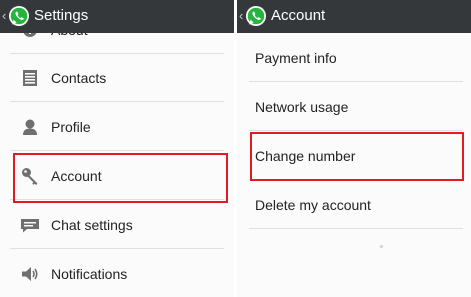 The image size is (471, 297). I want to click on account-item-delete-my-account: Delete my account, so click(356, 205).